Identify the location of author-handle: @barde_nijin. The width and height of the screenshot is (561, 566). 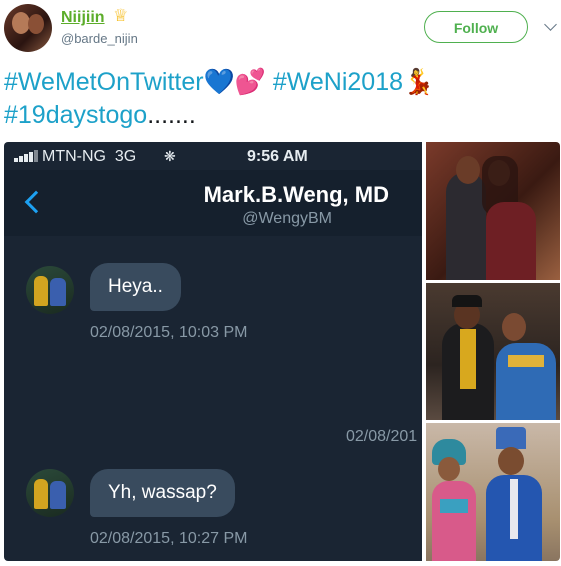
(99, 38).